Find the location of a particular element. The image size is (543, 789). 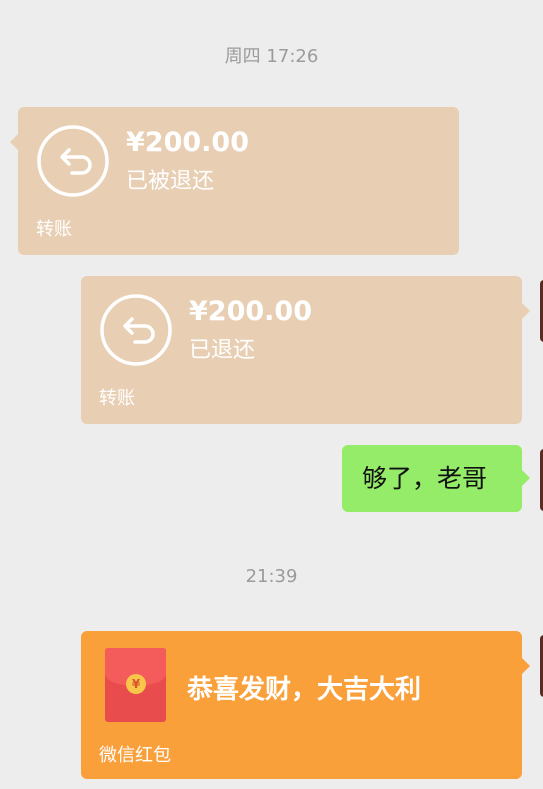

red-packet-greeting: 恭喜发财，大吉大利 is located at coordinates (304, 690).